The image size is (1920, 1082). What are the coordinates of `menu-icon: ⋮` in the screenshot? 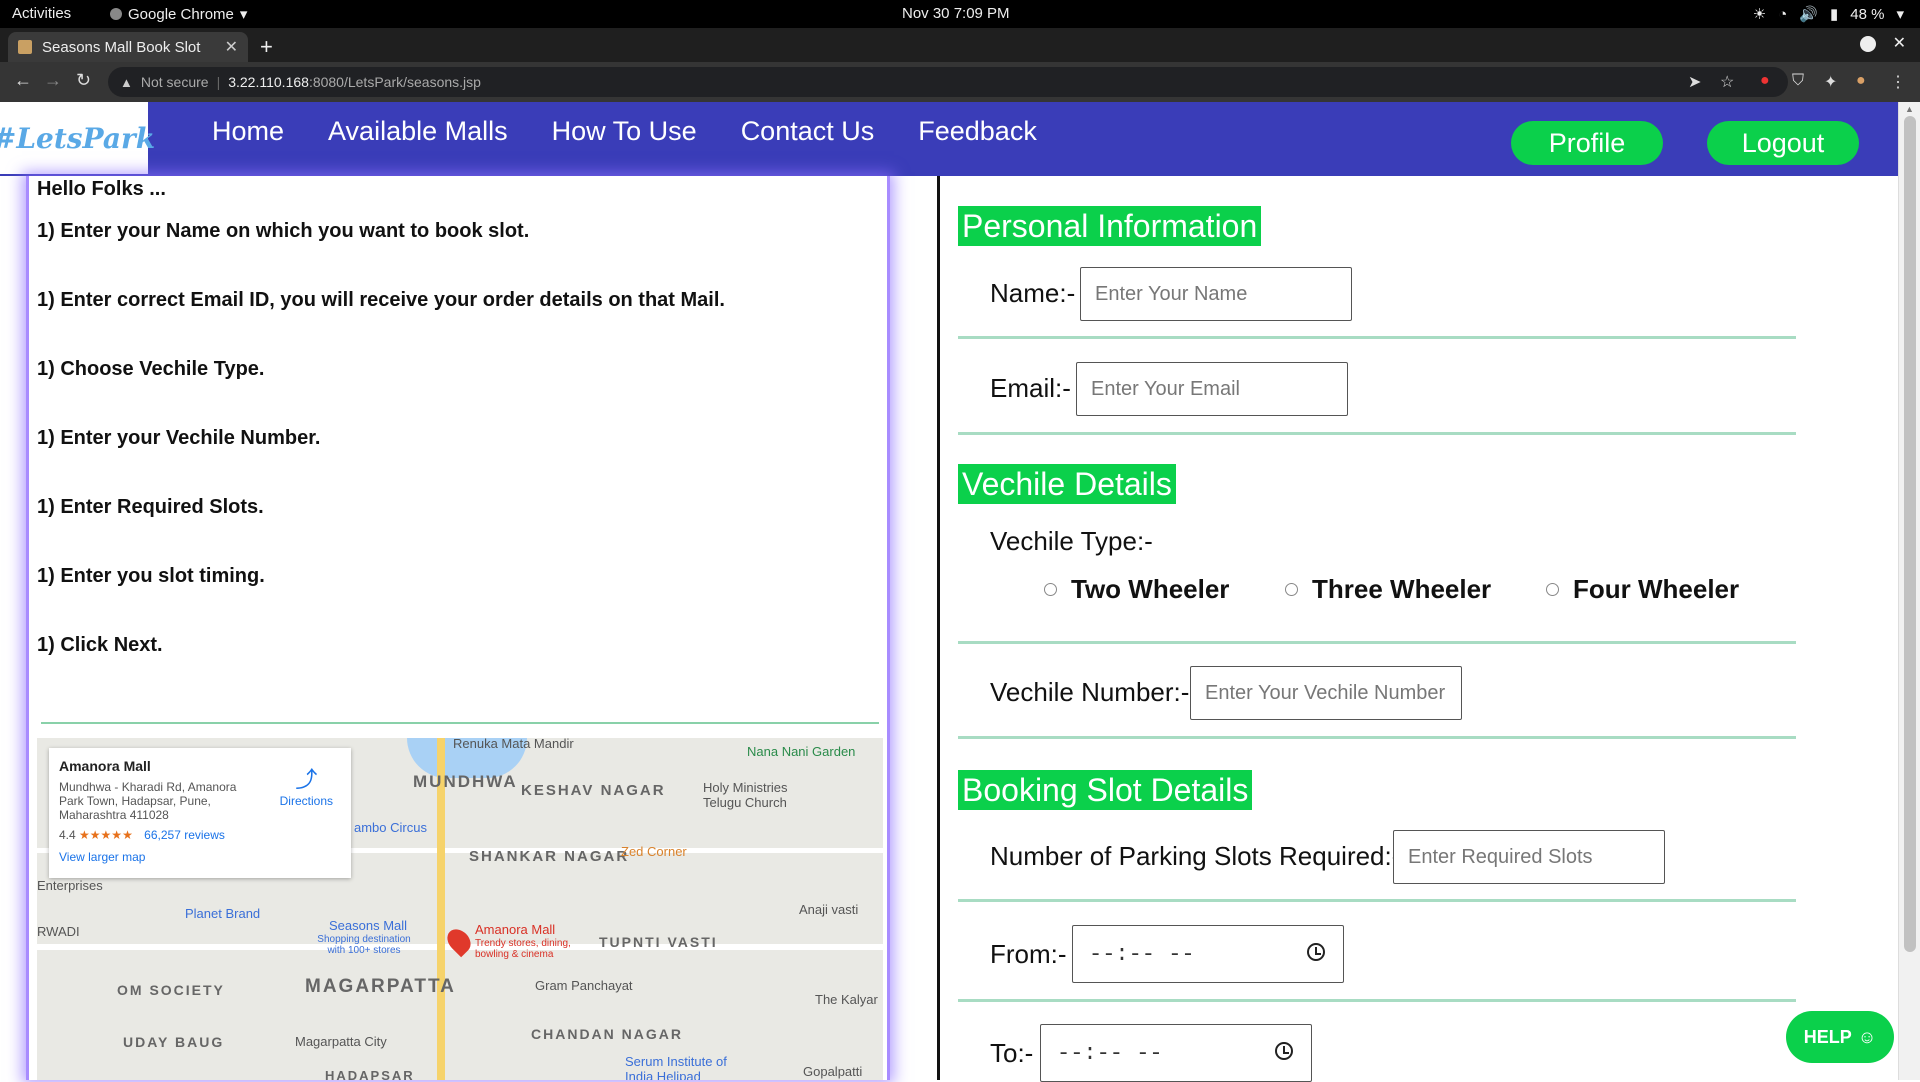 It's located at (1898, 82).